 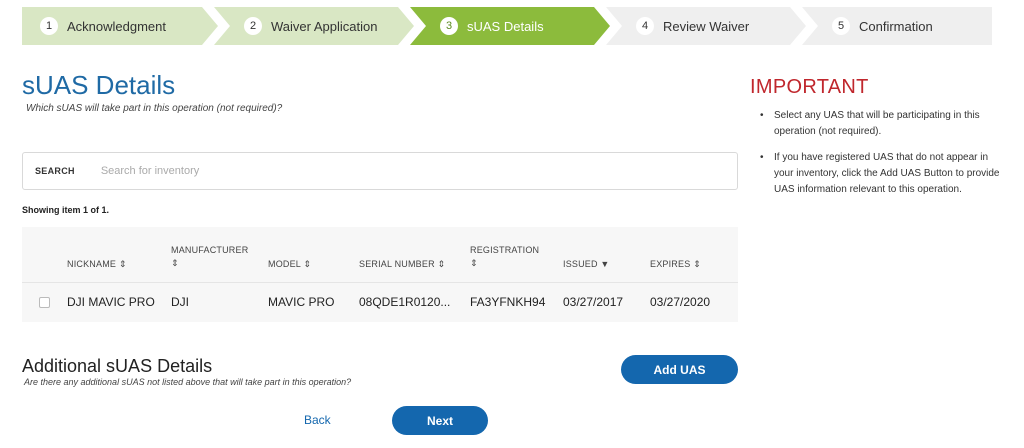 I want to click on cell-issued: 03/27/2017, so click(x=593, y=302).